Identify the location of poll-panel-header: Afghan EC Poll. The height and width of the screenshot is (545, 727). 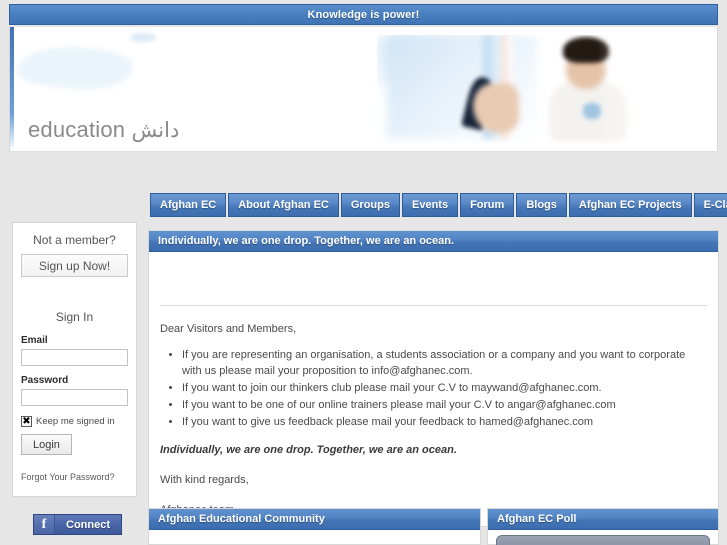
(603, 519).